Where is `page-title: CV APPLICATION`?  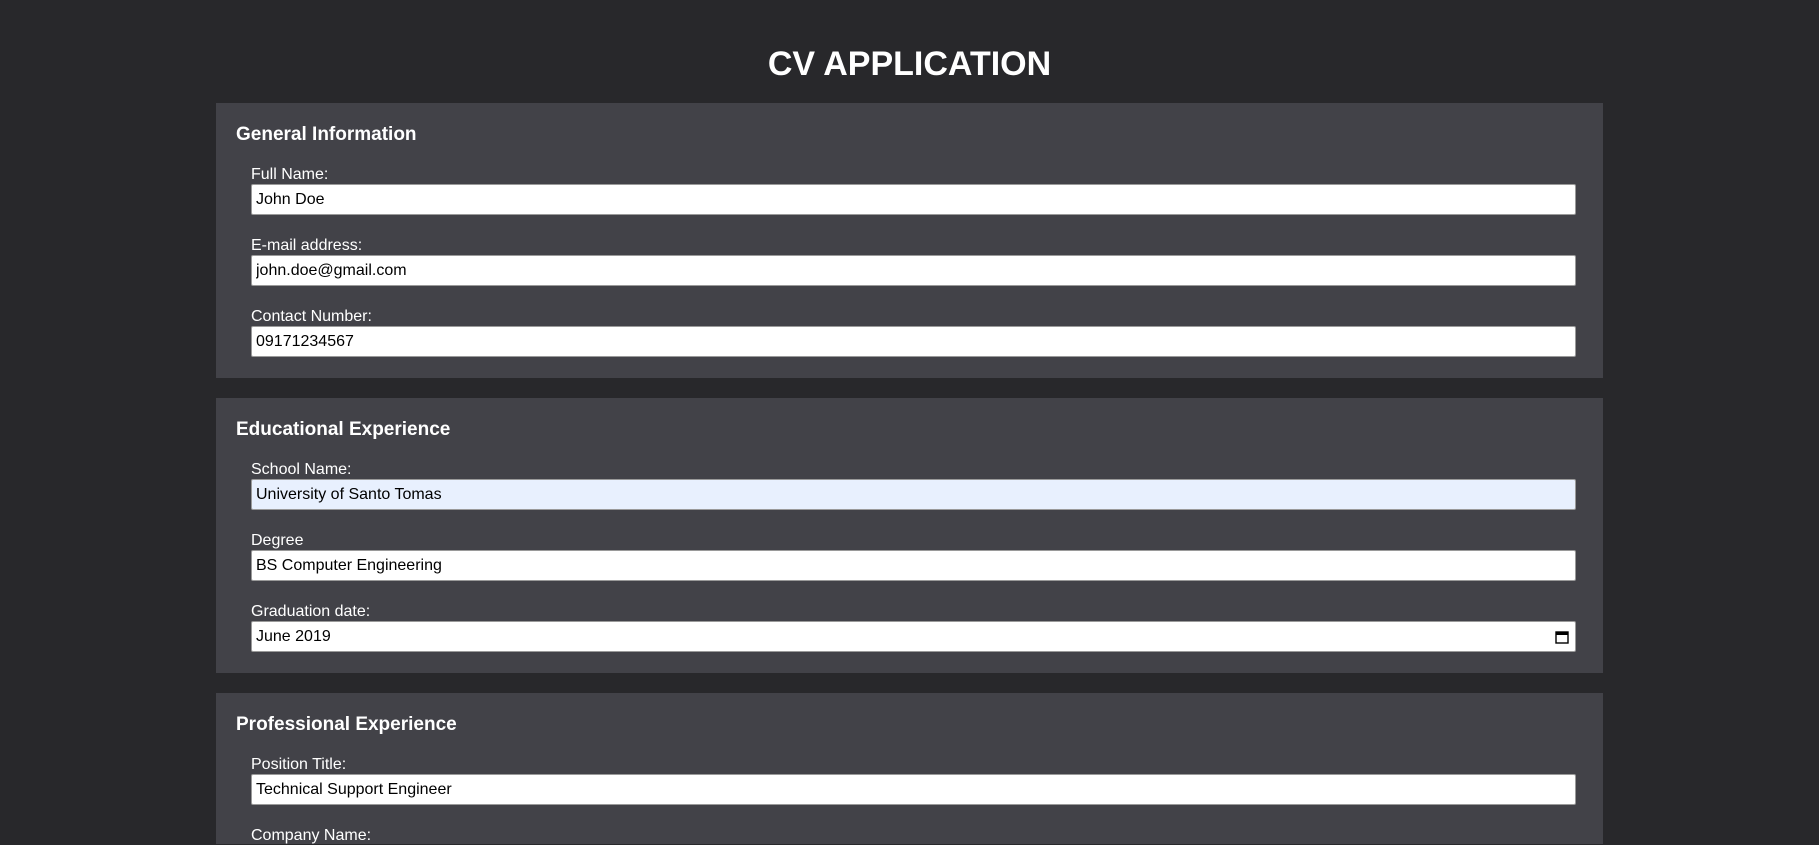
page-title: CV APPLICATION is located at coordinates (909, 64).